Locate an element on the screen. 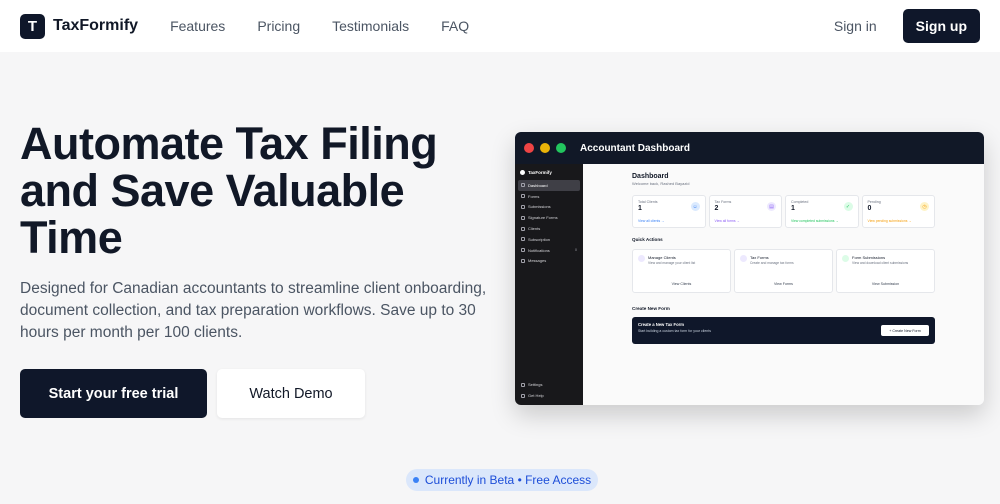 The image size is (1000, 504). maximize-dot-icon is located at coordinates (561, 148).